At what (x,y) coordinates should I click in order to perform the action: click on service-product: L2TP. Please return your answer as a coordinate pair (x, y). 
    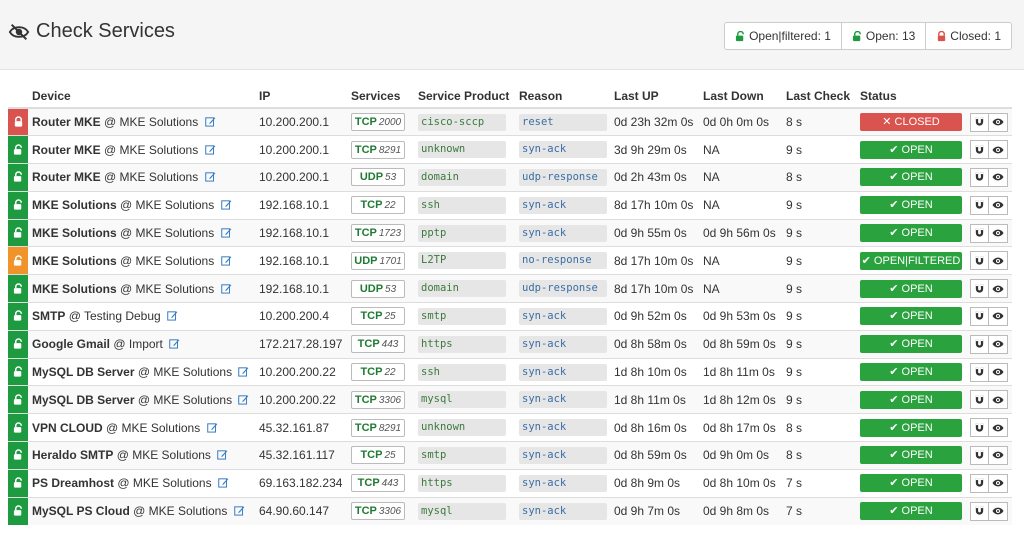
    Looking at the image, I should click on (462, 261).